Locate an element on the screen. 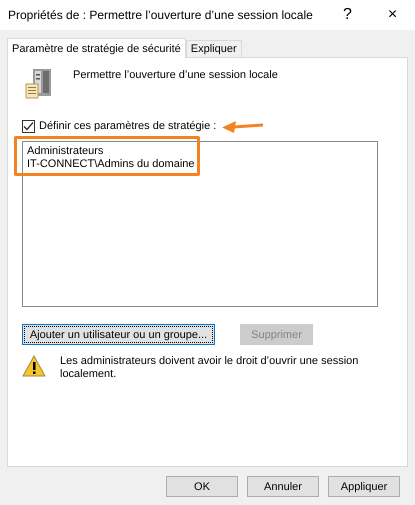  warning-text: Les administrateurs doivent avoir le droit d’ouvrir une session localement. is located at coordinates (210, 368).